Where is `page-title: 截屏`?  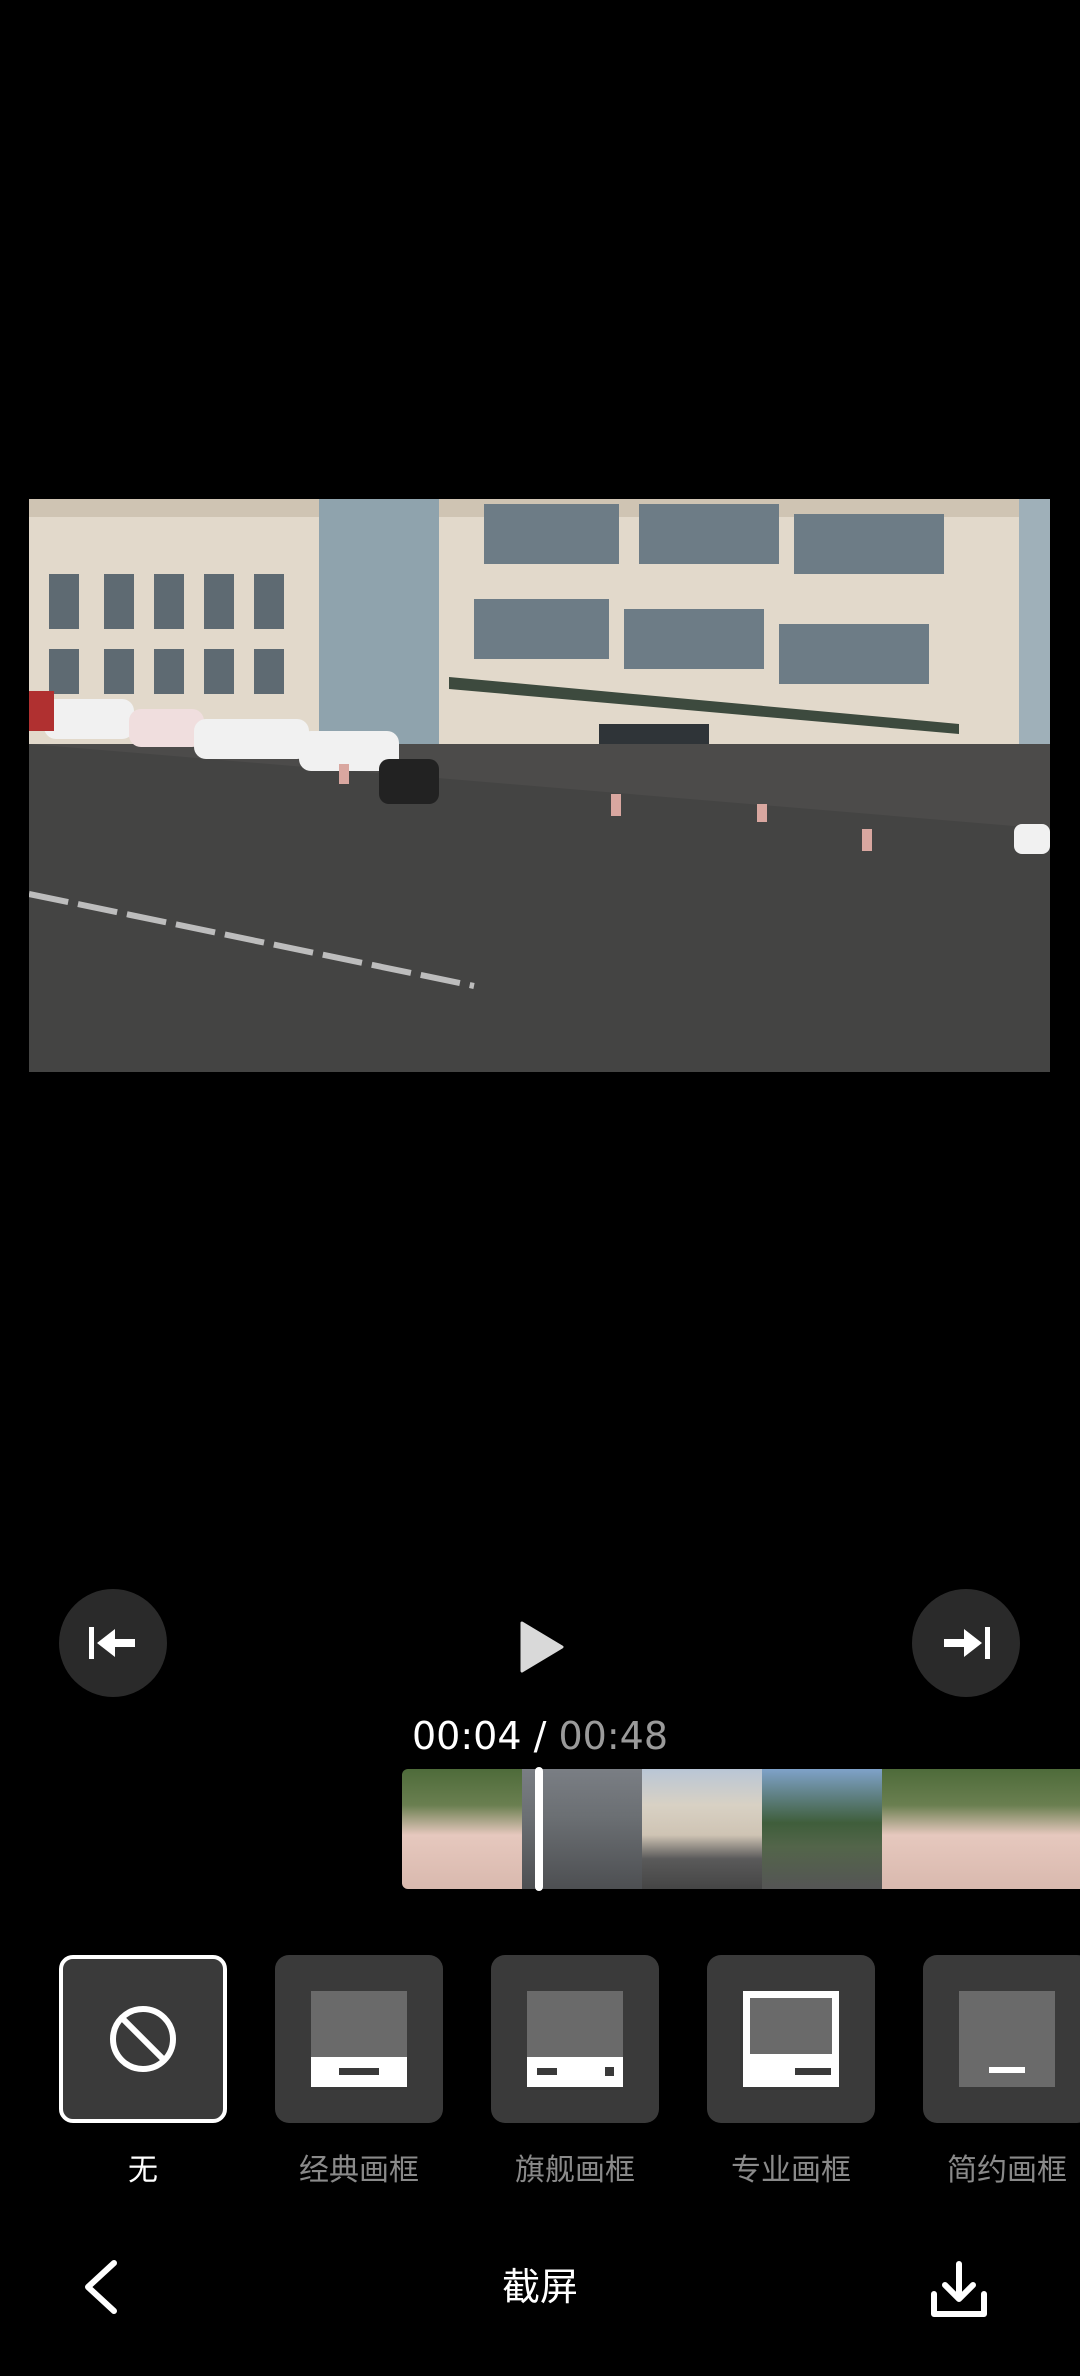 page-title: 截屏 is located at coordinates (539, 2287).